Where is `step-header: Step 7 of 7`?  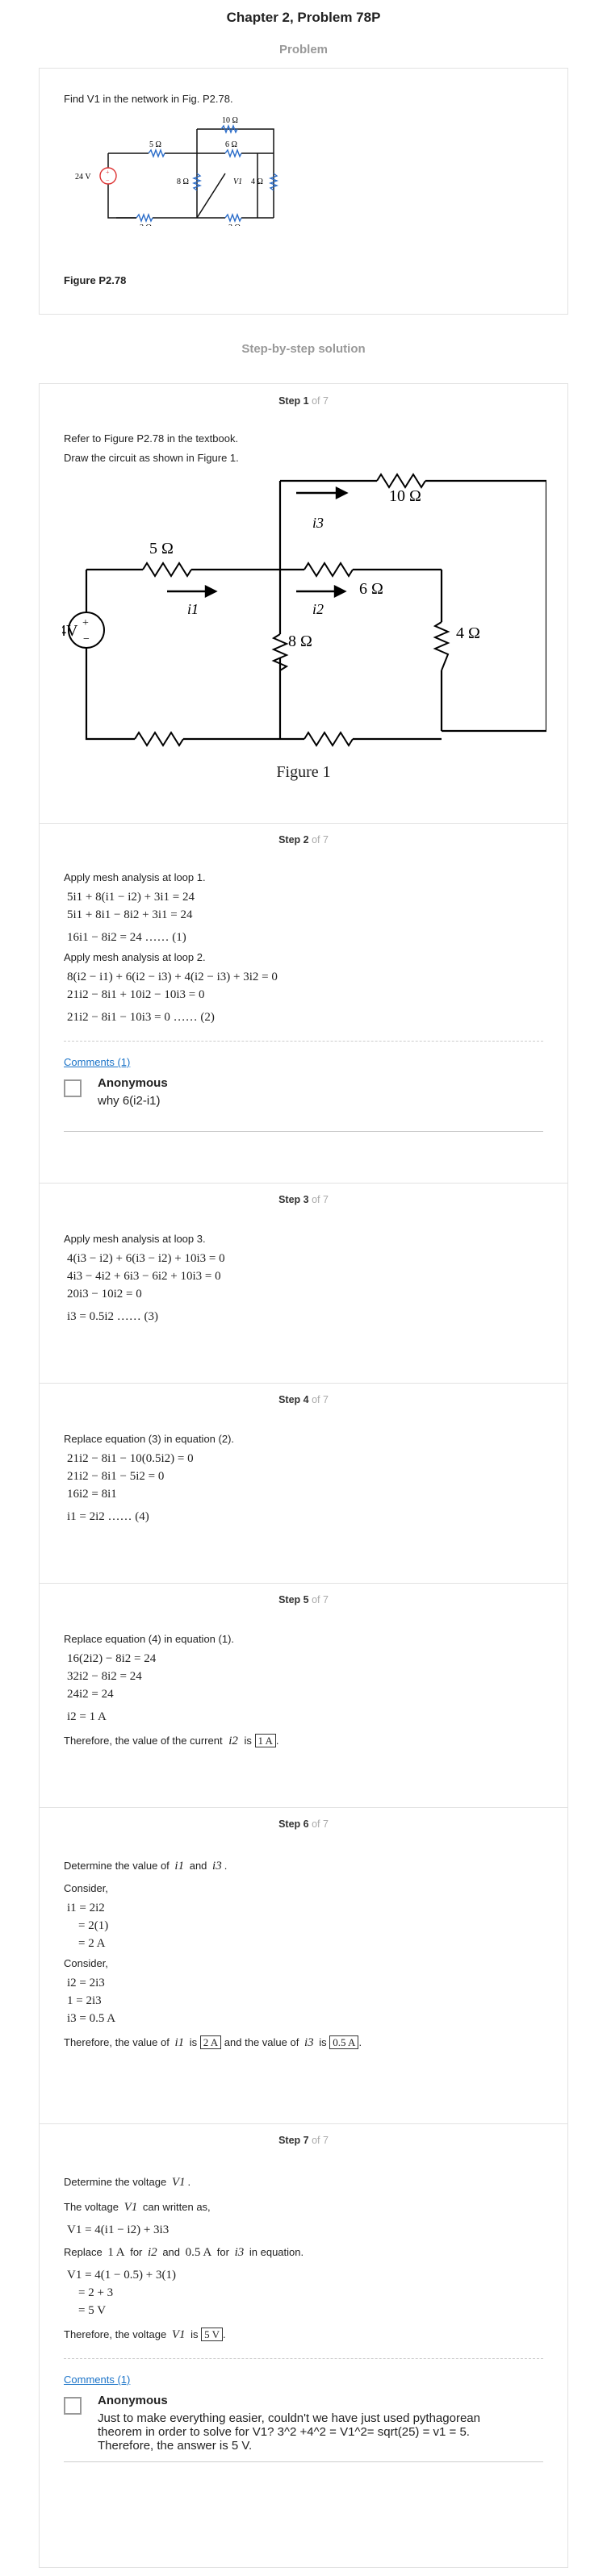 step-header: Step 7 of 7 is located at coordinates (303, 2140).